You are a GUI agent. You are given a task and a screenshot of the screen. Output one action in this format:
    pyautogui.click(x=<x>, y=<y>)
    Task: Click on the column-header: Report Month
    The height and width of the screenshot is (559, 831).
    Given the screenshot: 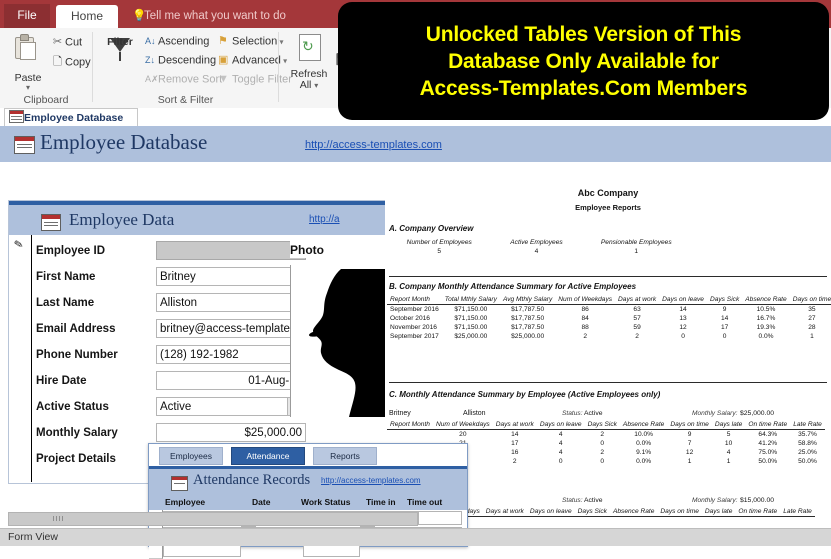 What is the action you would take?
    pyautogui.click(x=410, y=299)
    